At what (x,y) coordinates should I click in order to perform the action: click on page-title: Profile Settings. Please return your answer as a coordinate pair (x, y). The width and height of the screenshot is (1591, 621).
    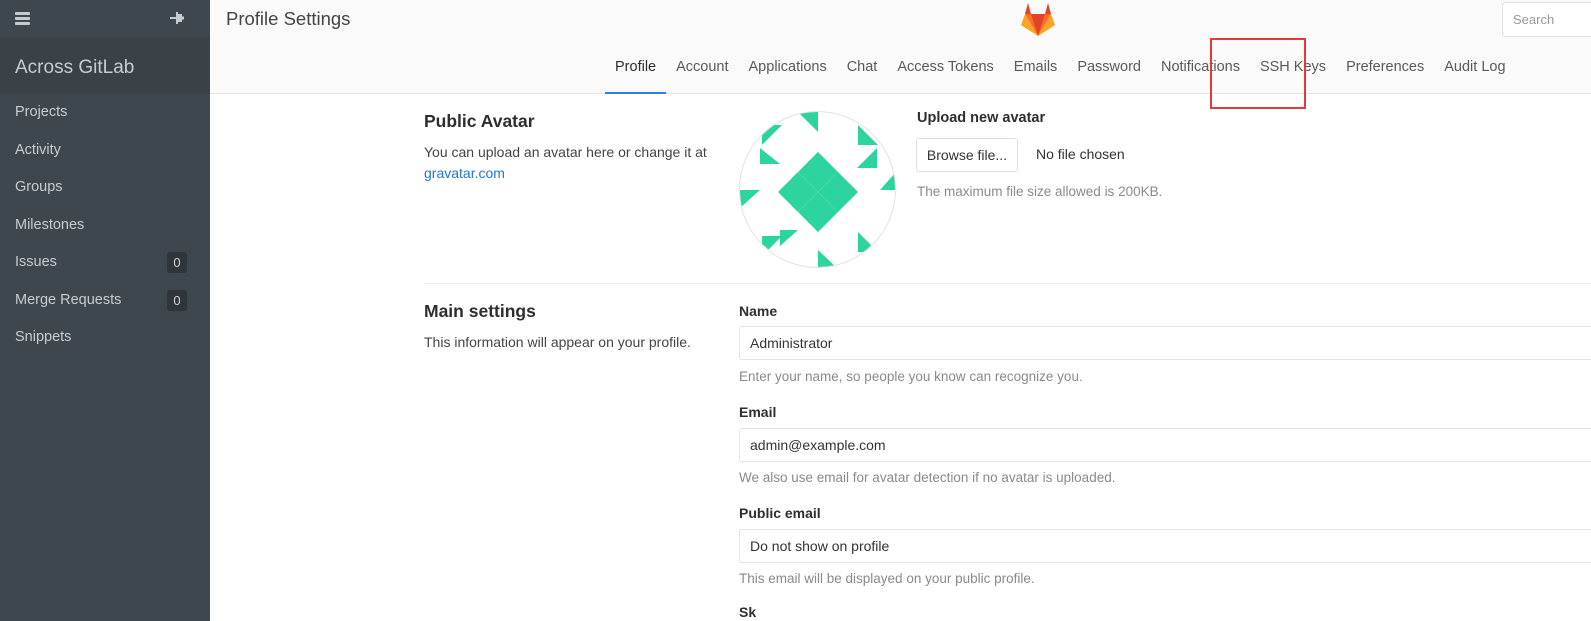
    Looking at the image, I should click on (288, 18).